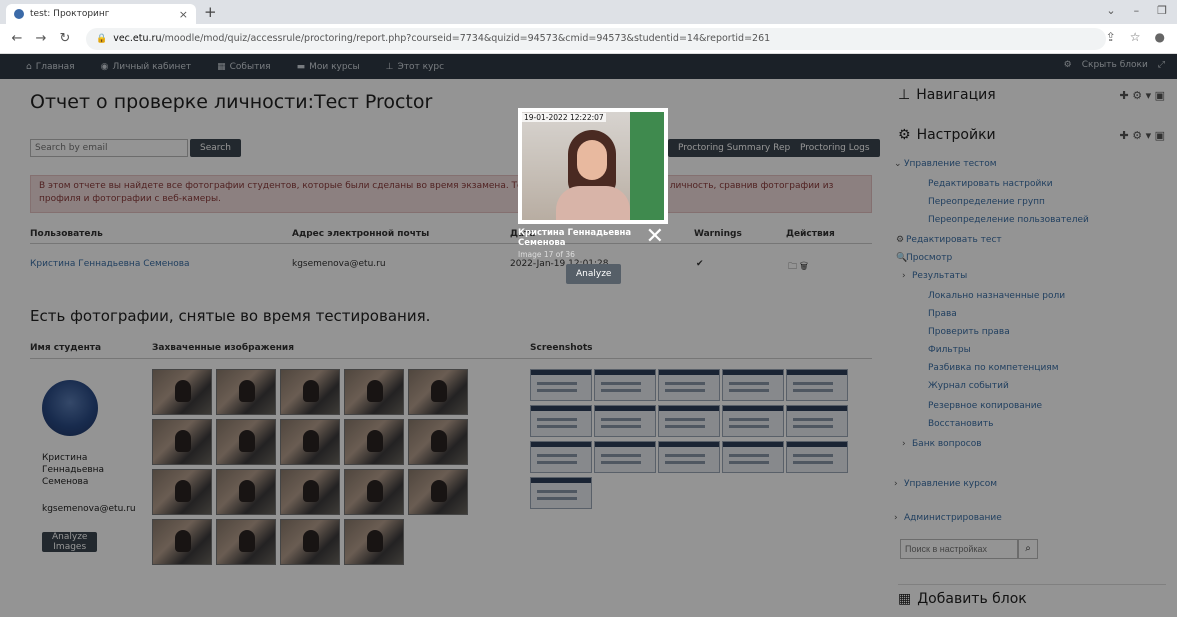 The image size is (1177, 617). Describe the element at coordinates (655, 237) in the screenshot. I see `close-icon: ✕` at that location.